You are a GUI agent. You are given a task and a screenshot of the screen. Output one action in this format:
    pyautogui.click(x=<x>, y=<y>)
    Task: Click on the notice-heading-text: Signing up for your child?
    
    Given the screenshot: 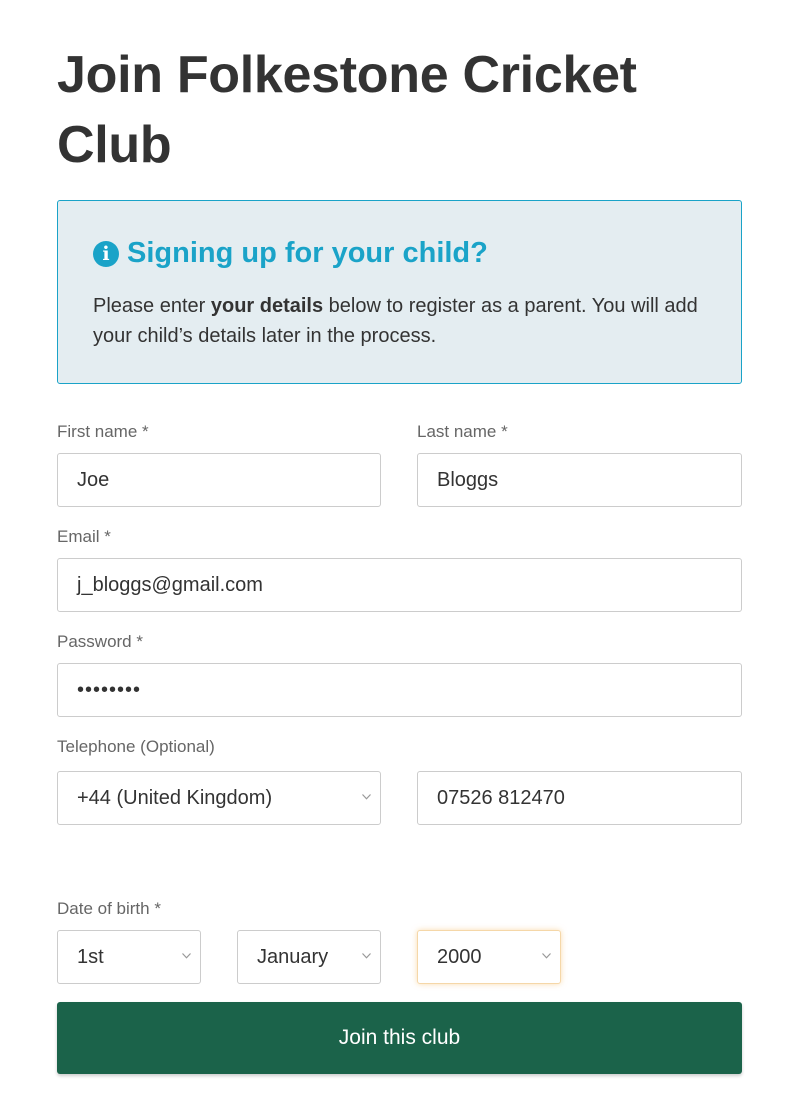 What is the action you would take?
    pyautogui.click(x=307, y=253)
    